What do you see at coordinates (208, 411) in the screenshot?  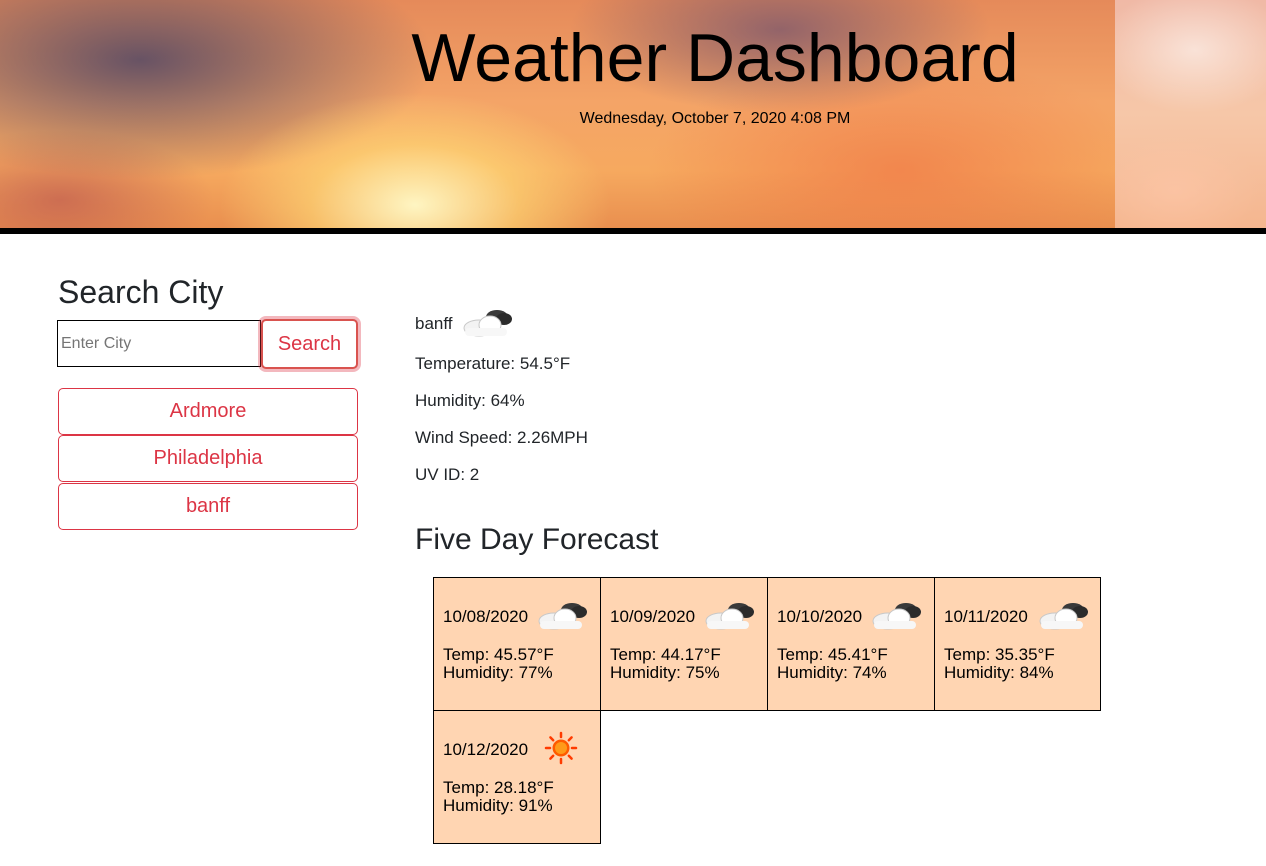 I see `history-button-ardmore: Ardmore` at bounding box center [208, 411].